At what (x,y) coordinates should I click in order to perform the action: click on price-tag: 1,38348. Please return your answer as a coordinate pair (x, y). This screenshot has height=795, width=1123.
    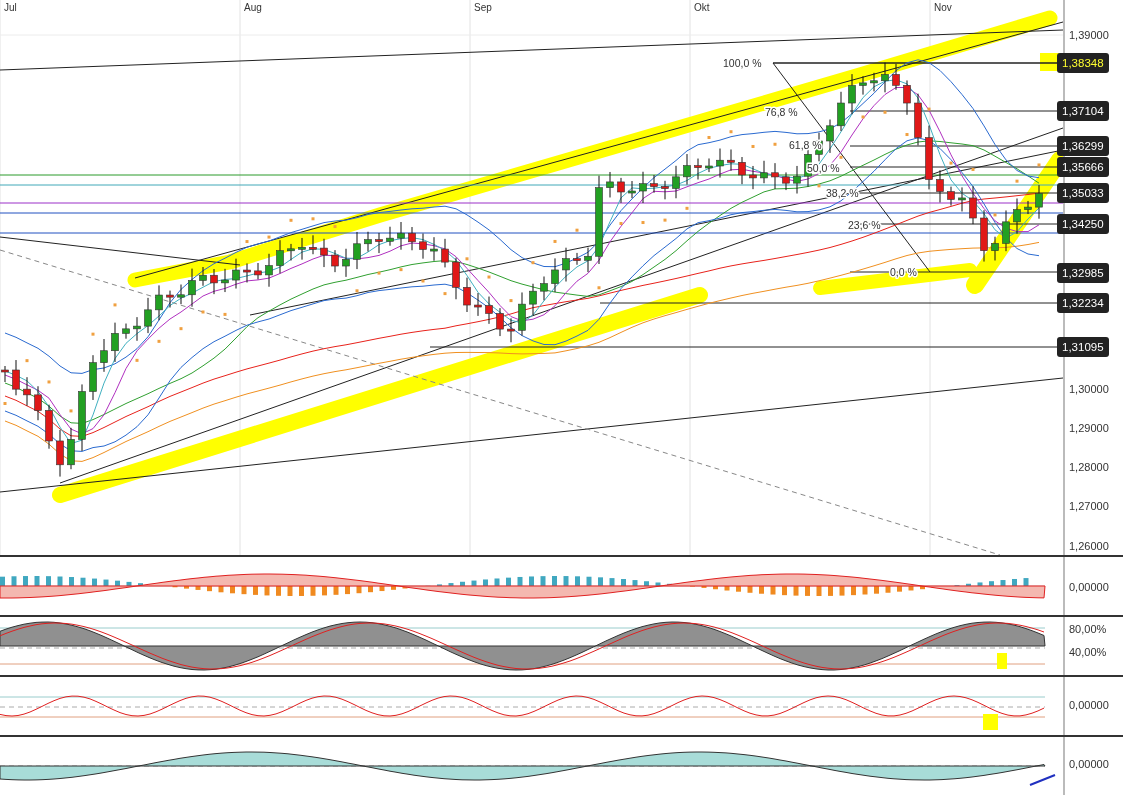
    Looking at the image, I should click on (1083, 63).